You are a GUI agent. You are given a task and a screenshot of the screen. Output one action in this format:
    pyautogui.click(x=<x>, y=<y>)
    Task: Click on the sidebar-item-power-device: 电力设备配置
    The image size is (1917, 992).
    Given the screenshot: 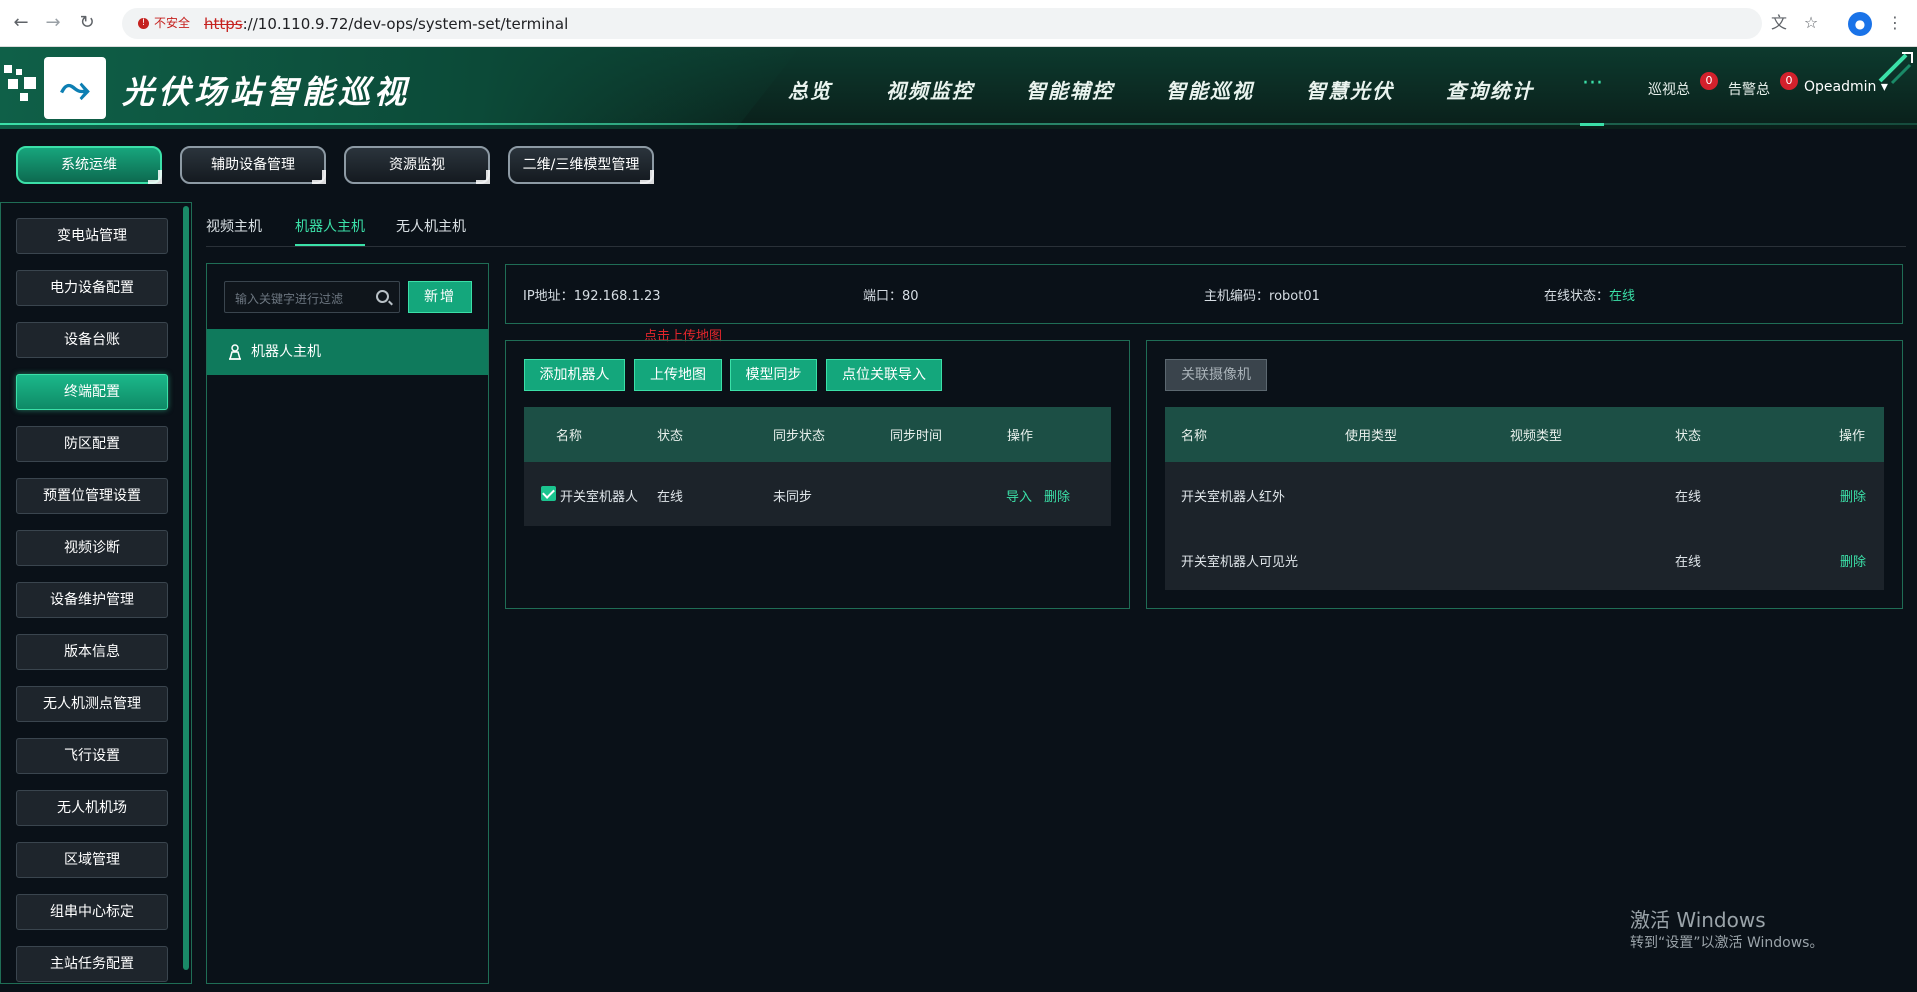 What is the action you would take?
    pyautogui.click(x=92, y=288)
    